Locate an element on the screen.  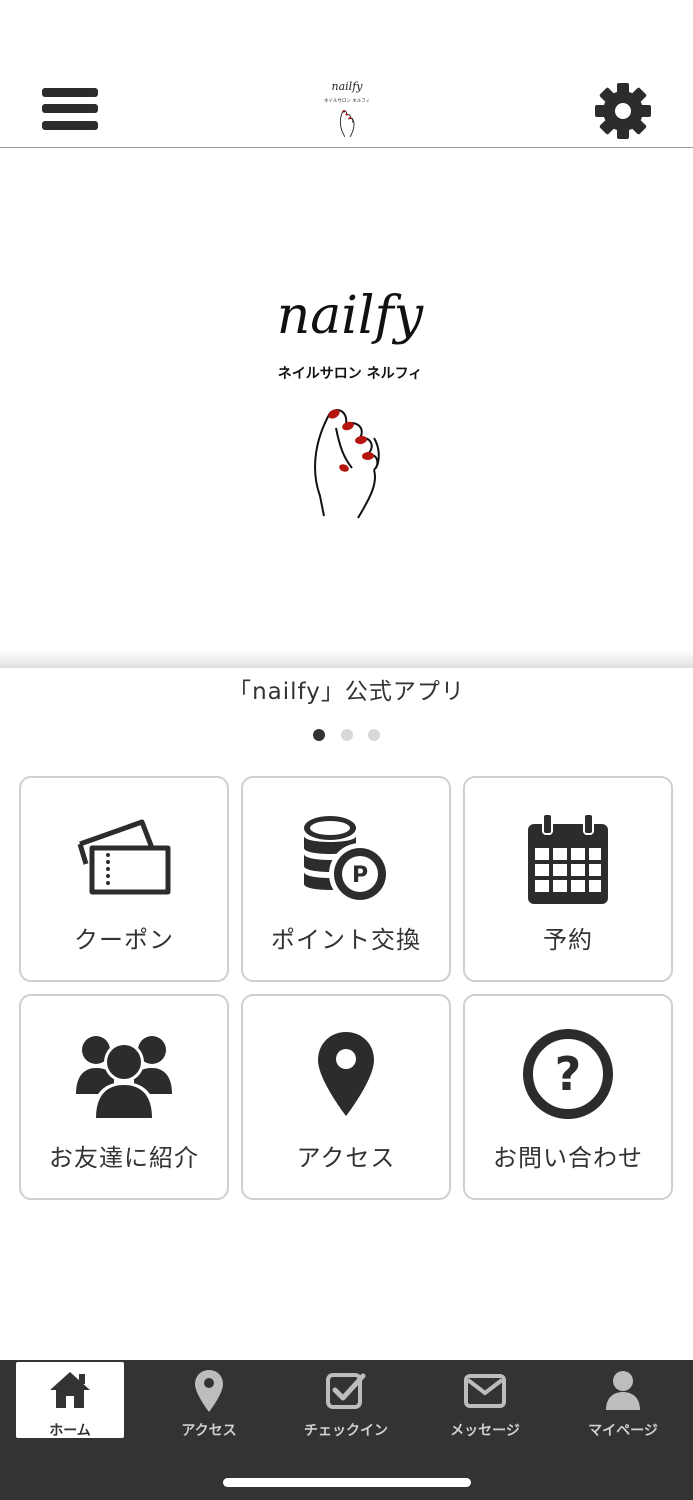
app-header: nailfy ネイルサロン ネルフィ is located at coordinates (346, 74).